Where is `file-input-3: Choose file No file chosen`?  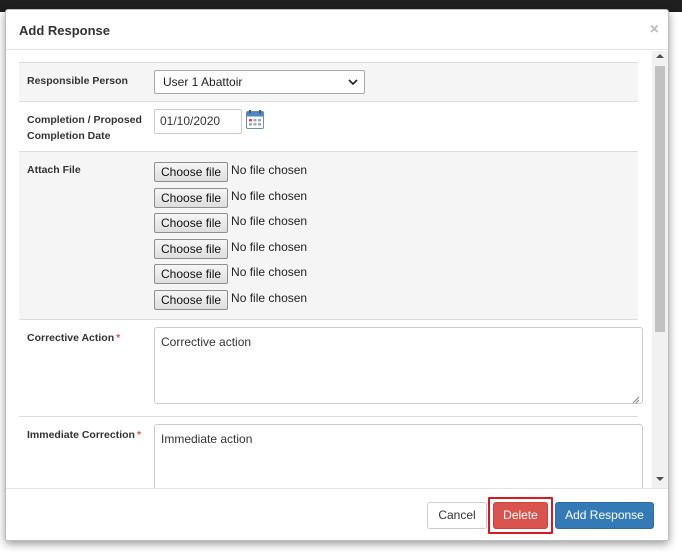 file-input-3: Choose file No file chosen is located at coordinates (230, 223).